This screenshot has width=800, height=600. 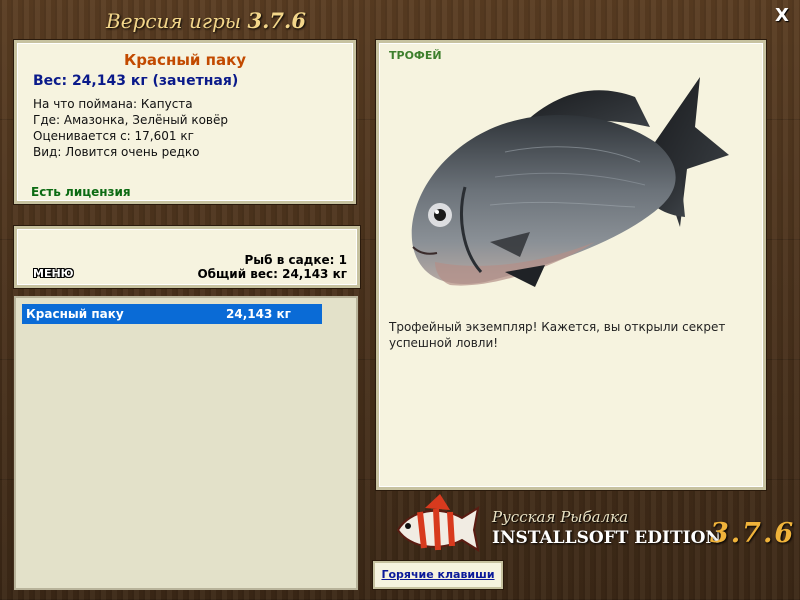 What do you see at coordinates (75, 314) in the screenshot?
I see `list-item-name: Красный паку` at bounding box center [75, 314].